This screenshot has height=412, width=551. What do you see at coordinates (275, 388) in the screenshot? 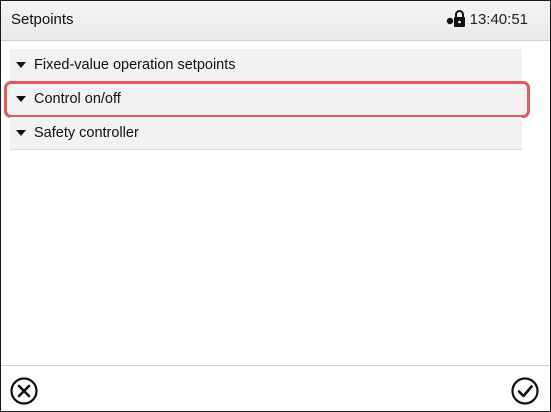
I see `footer-bar` at bounding box center [275, 388].